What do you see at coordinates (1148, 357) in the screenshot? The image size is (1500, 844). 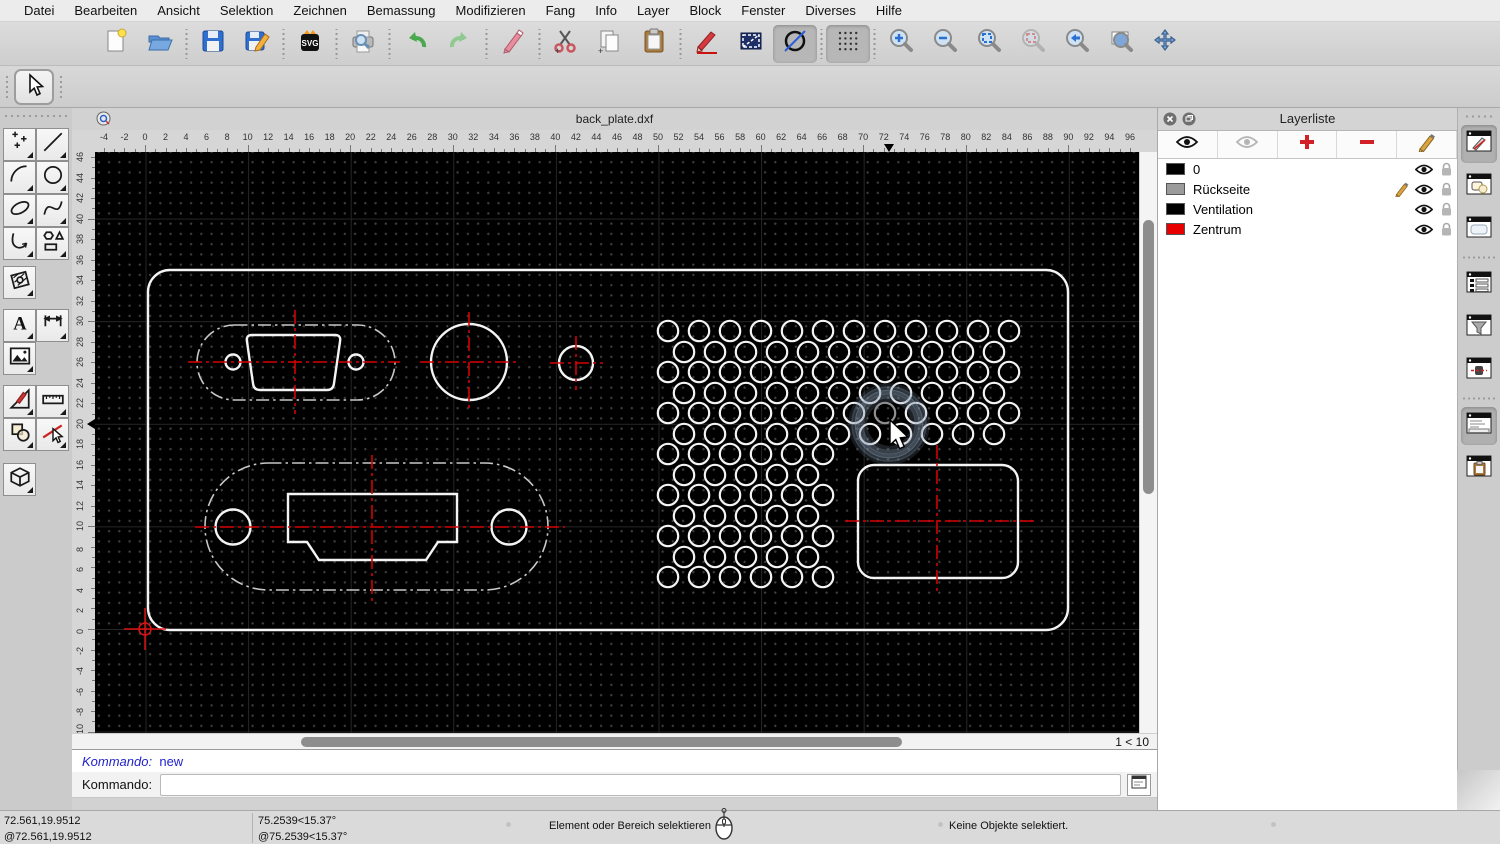 I see `vertical-scrollbar-thumb` at bounding box center [1148, 357].